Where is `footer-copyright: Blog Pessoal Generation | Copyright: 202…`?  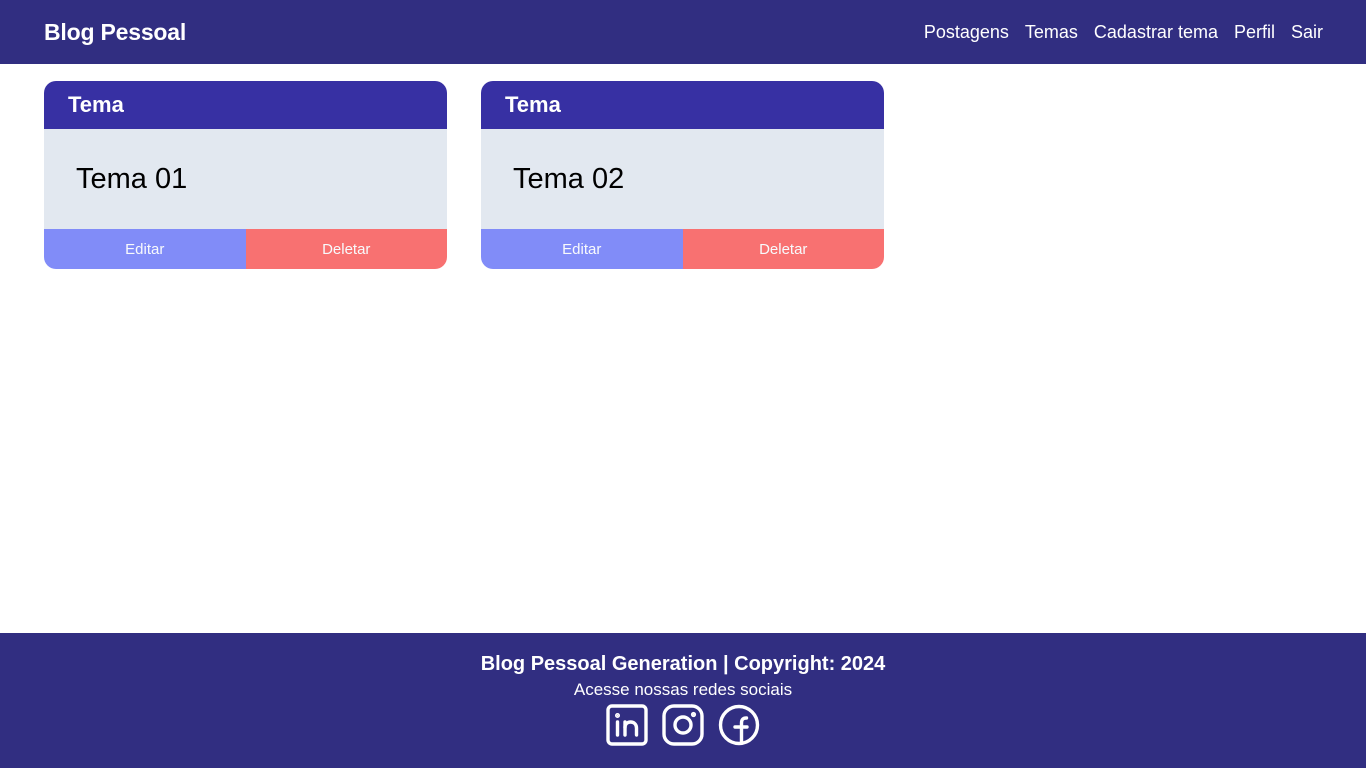 footer-copyright: Blog Pessoal Generation | Copyright: 202… is located at coordinates (683, 664).